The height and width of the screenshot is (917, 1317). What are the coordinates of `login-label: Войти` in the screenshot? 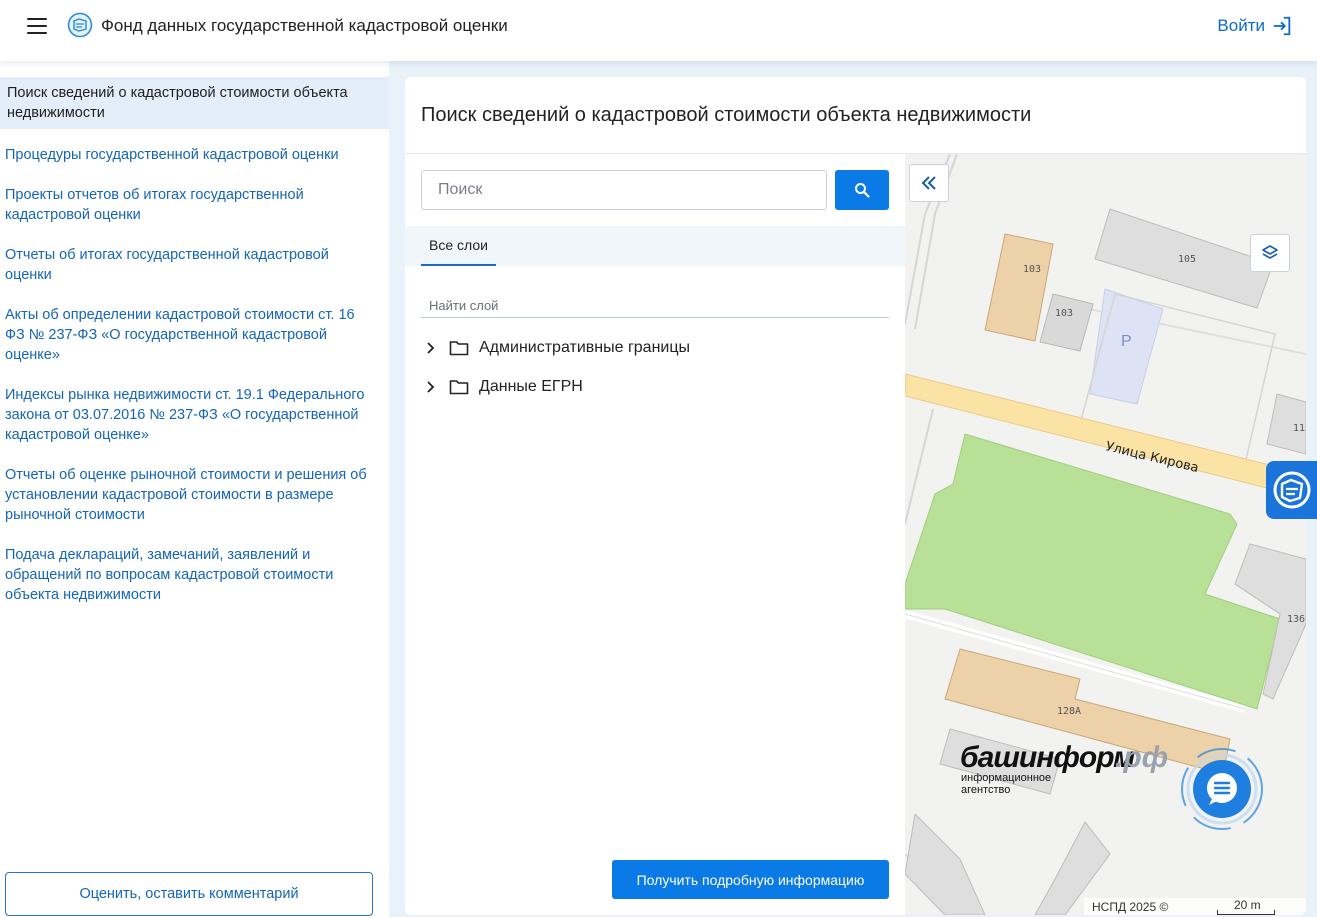 It's located at (1241, 25).